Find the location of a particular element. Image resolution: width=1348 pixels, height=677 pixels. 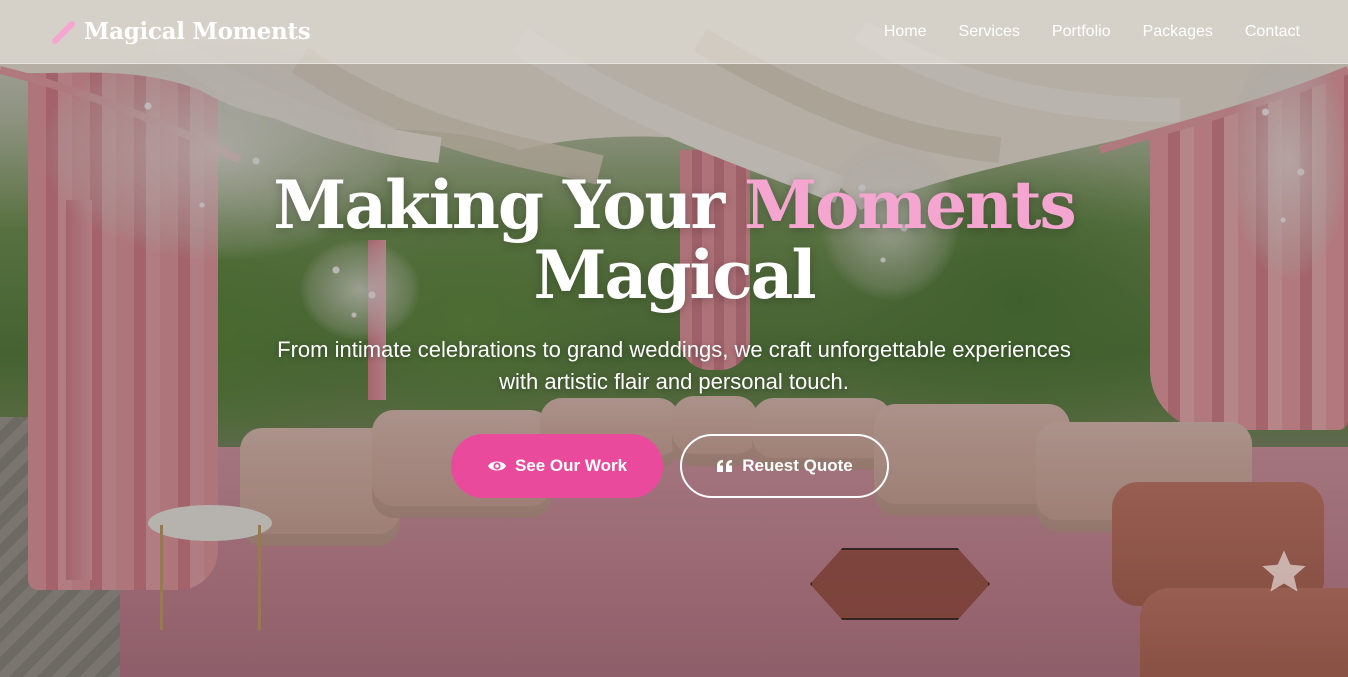

nav-link-portfolio: Portfolio is located at coordinates (1081, 32).